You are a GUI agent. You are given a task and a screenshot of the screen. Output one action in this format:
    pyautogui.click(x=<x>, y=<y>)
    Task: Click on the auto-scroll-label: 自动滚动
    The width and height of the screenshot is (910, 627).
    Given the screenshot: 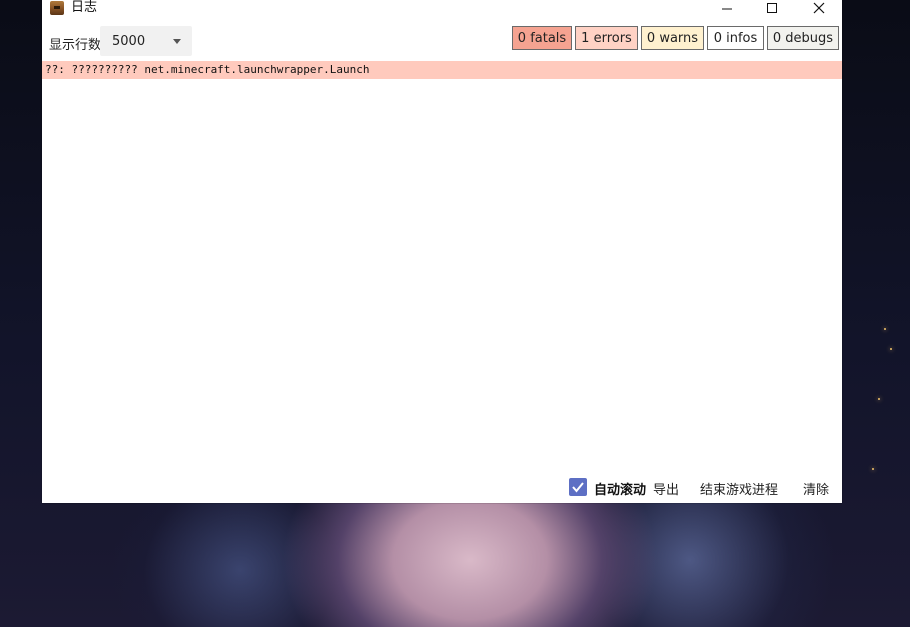 What is the action you would take?
    pyautogui.click(x=620, y=488)
    